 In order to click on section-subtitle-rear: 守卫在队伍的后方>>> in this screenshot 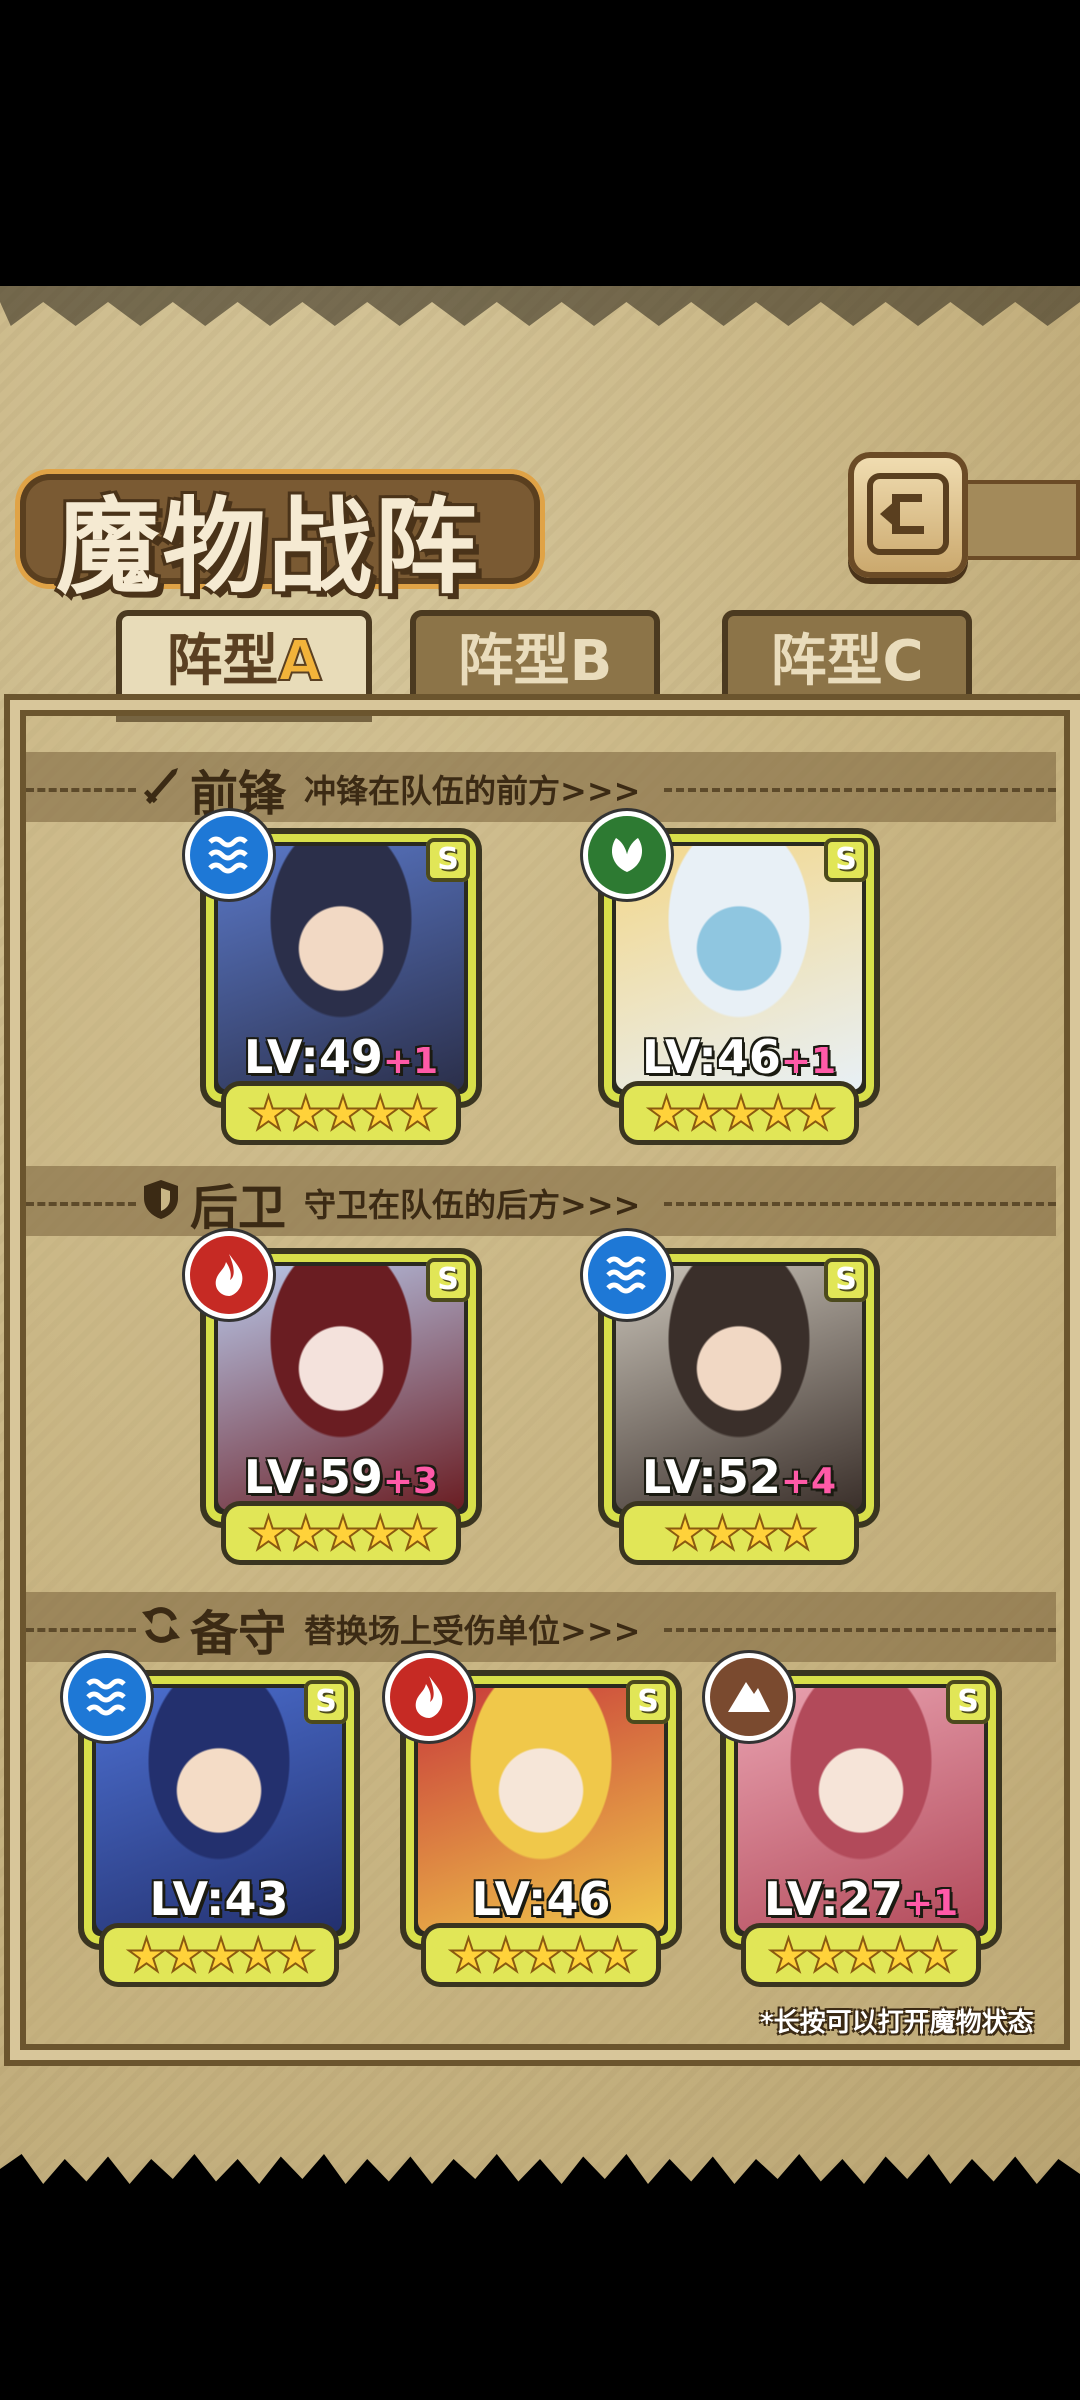, I will do `click(472, 1205)`.